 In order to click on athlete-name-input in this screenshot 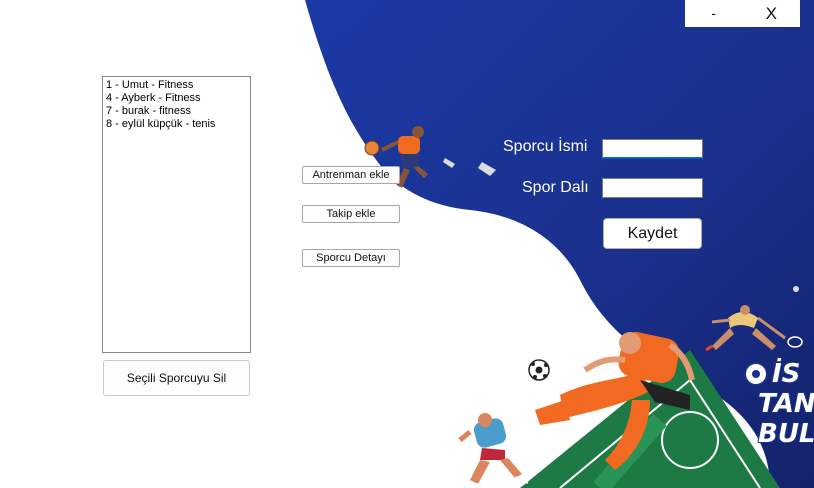, I will do `click(652, 149)`.